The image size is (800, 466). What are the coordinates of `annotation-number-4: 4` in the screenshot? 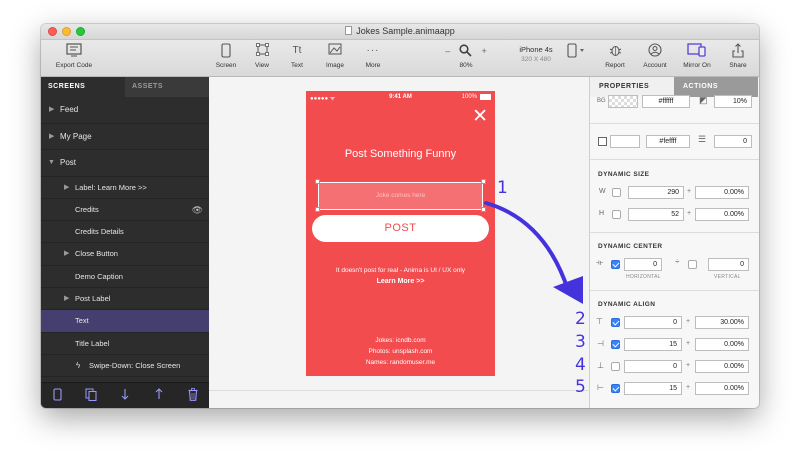 It's located at (580, 365).